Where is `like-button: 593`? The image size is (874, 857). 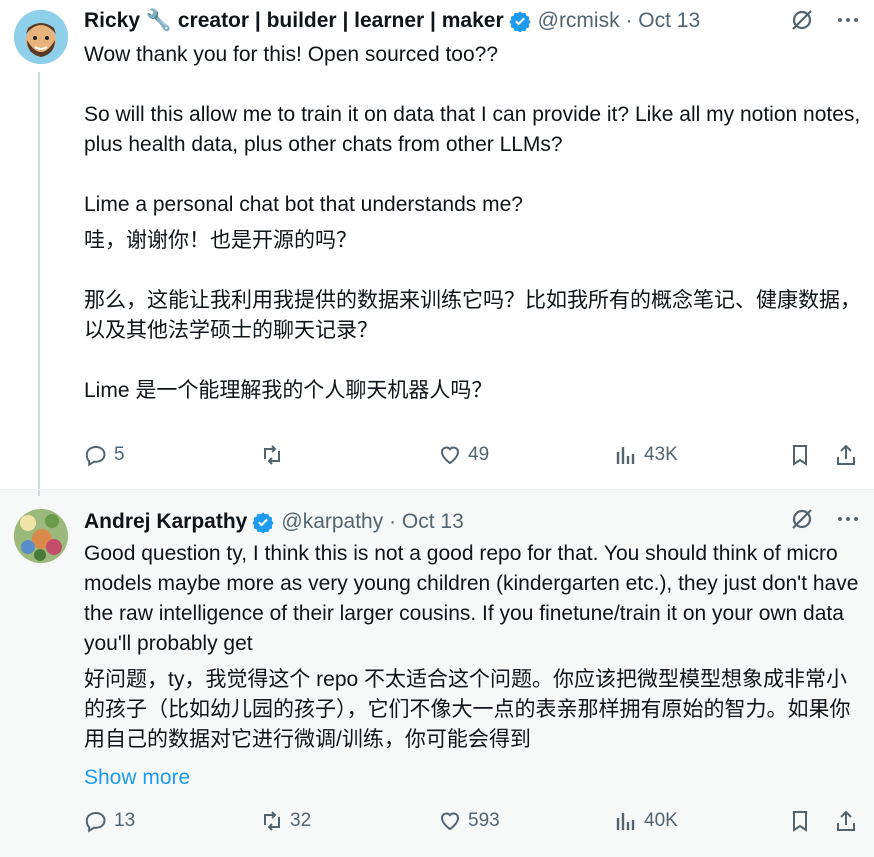 like-button: 593 is located at coordinates (469, 821).